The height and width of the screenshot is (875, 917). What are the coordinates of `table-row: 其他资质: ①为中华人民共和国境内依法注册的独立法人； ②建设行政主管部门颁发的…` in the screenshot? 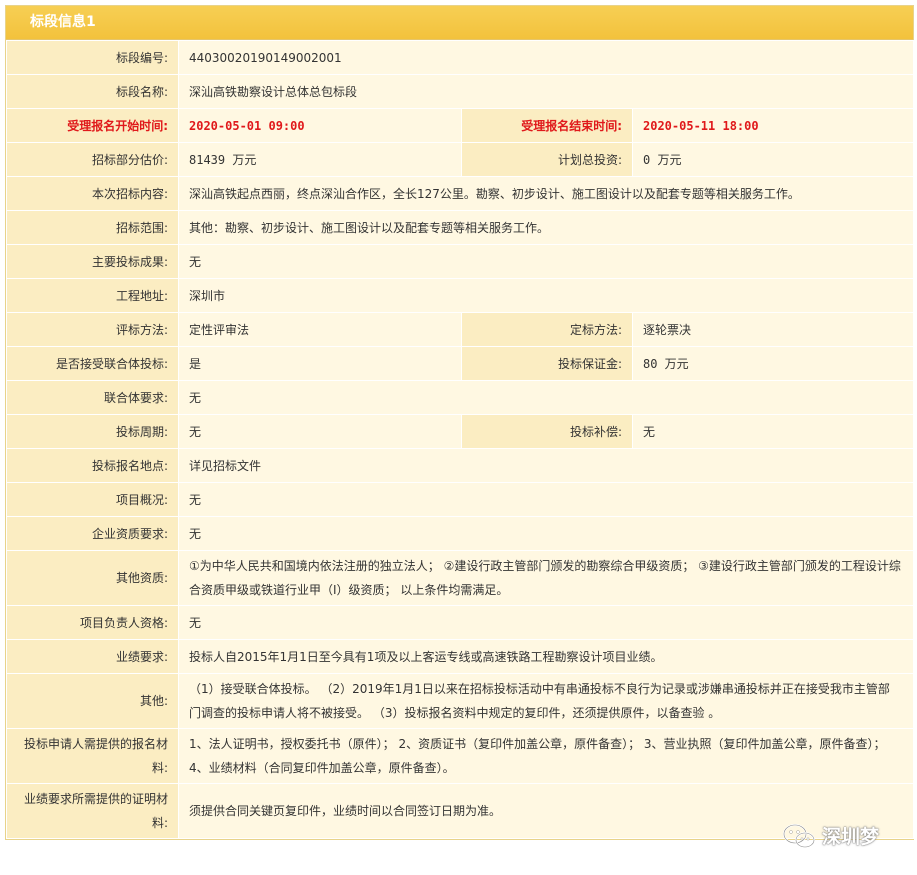 It's located at (460, 578).